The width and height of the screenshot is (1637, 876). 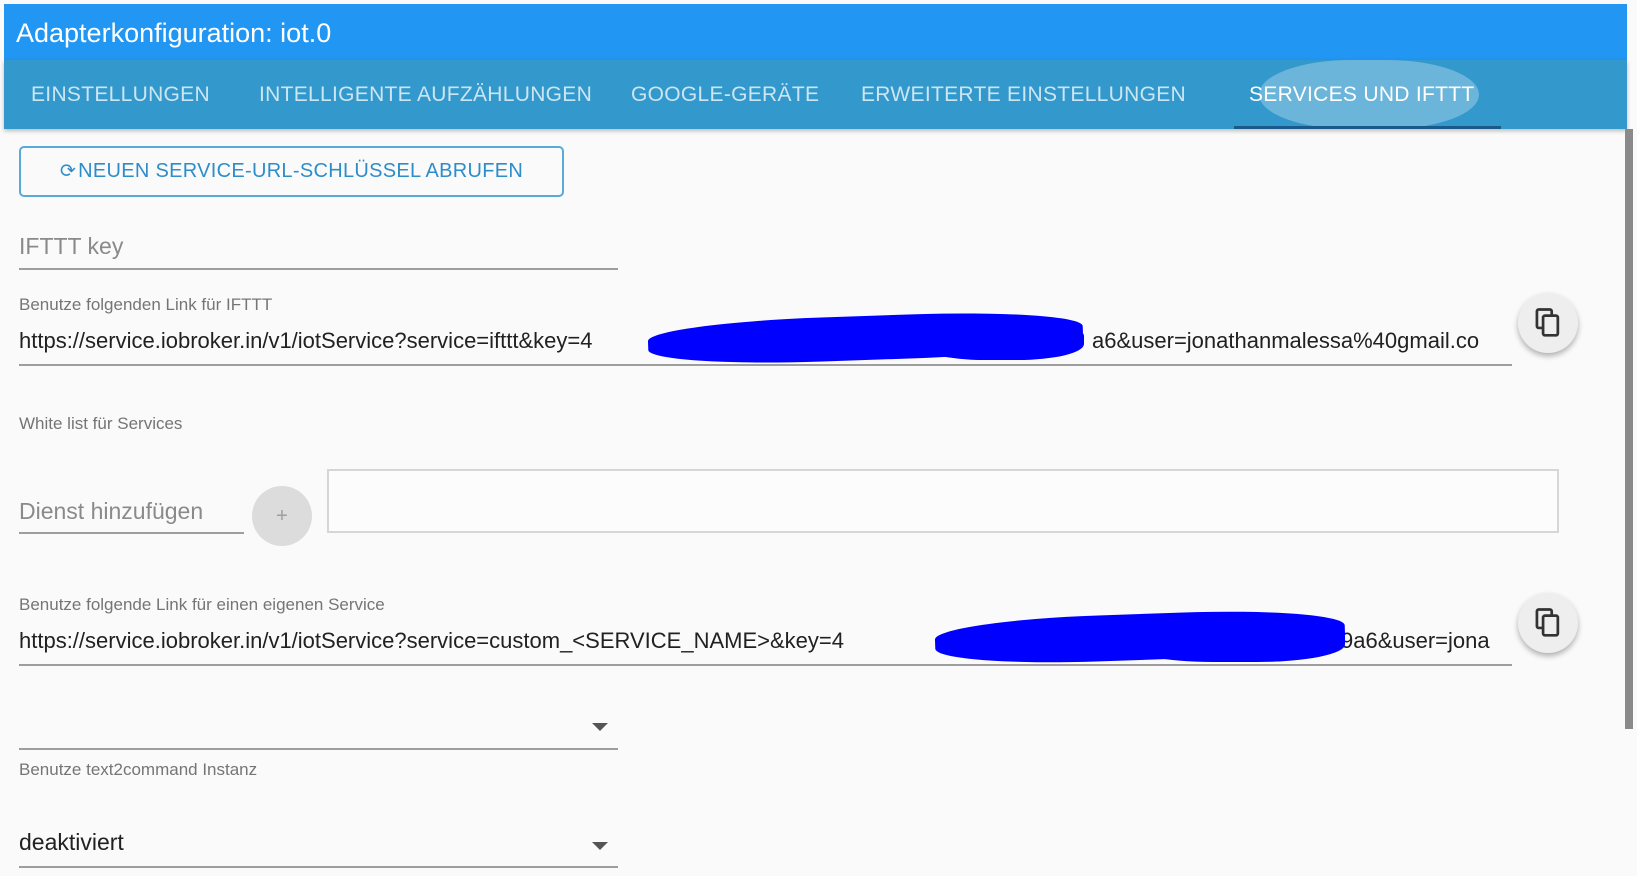 What do you see at coordinates (318, 269) in the screenshot?
I see `ifttt-key-underline` at bounding box center [318, 269].